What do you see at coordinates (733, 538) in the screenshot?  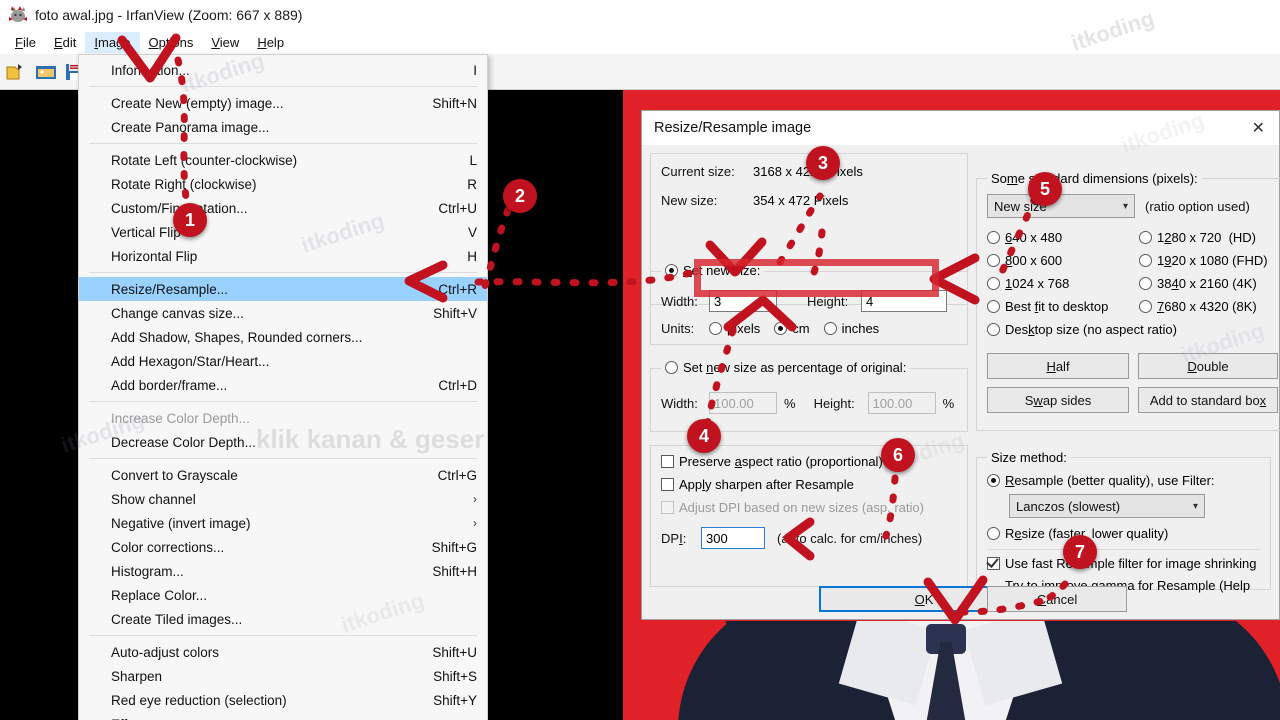 I see `dpi-input: 300` at bounding box center [733, 538].